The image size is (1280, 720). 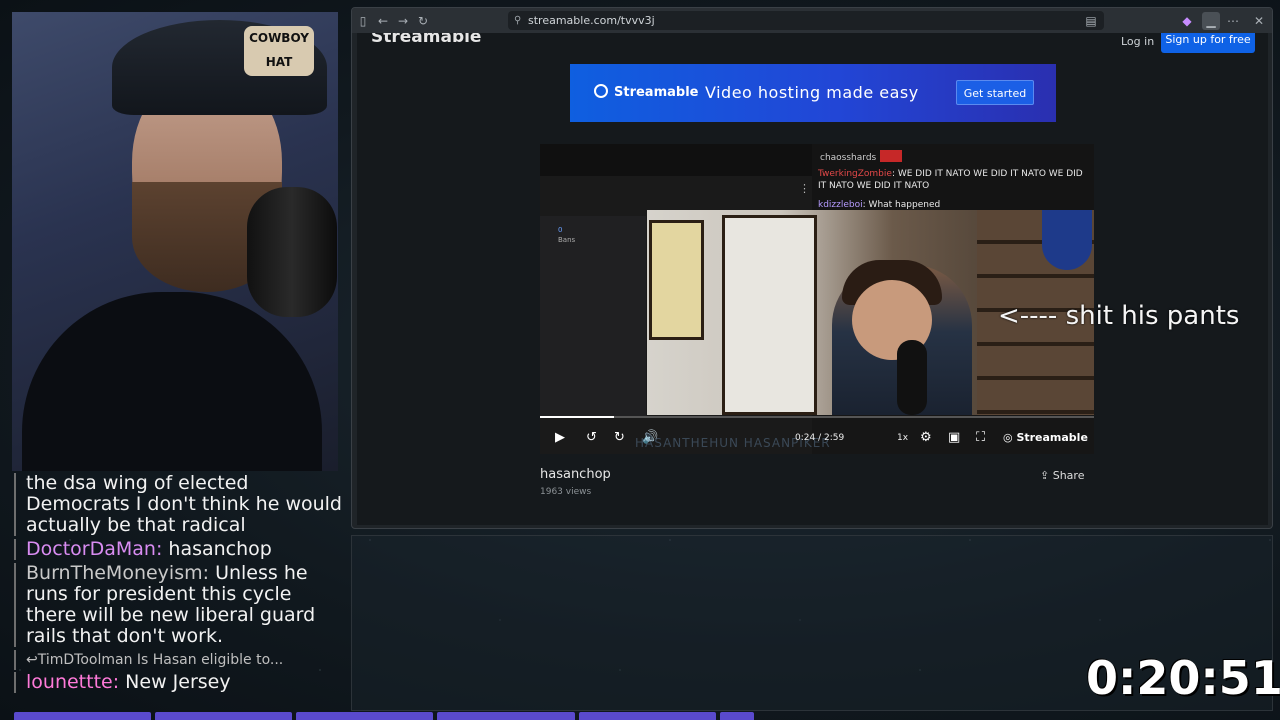 I want to click on address-bar: ⚲ streamable.com/tvvv3j, so click(x=806, y=20).